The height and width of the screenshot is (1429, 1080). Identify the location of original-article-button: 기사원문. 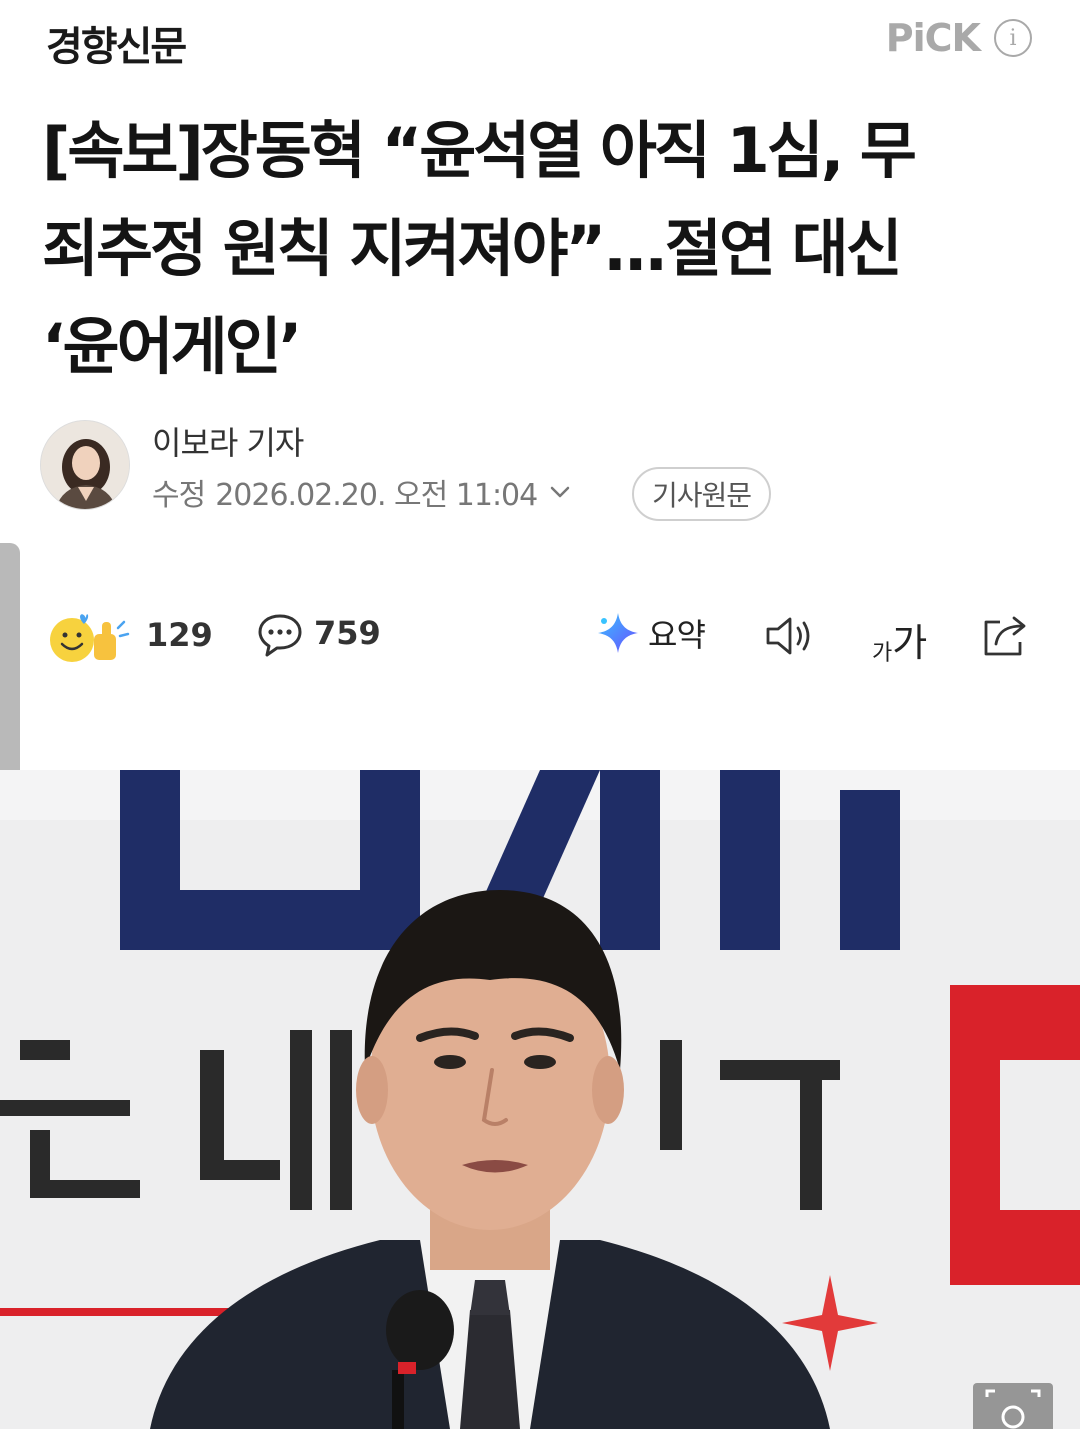
(702, 494).